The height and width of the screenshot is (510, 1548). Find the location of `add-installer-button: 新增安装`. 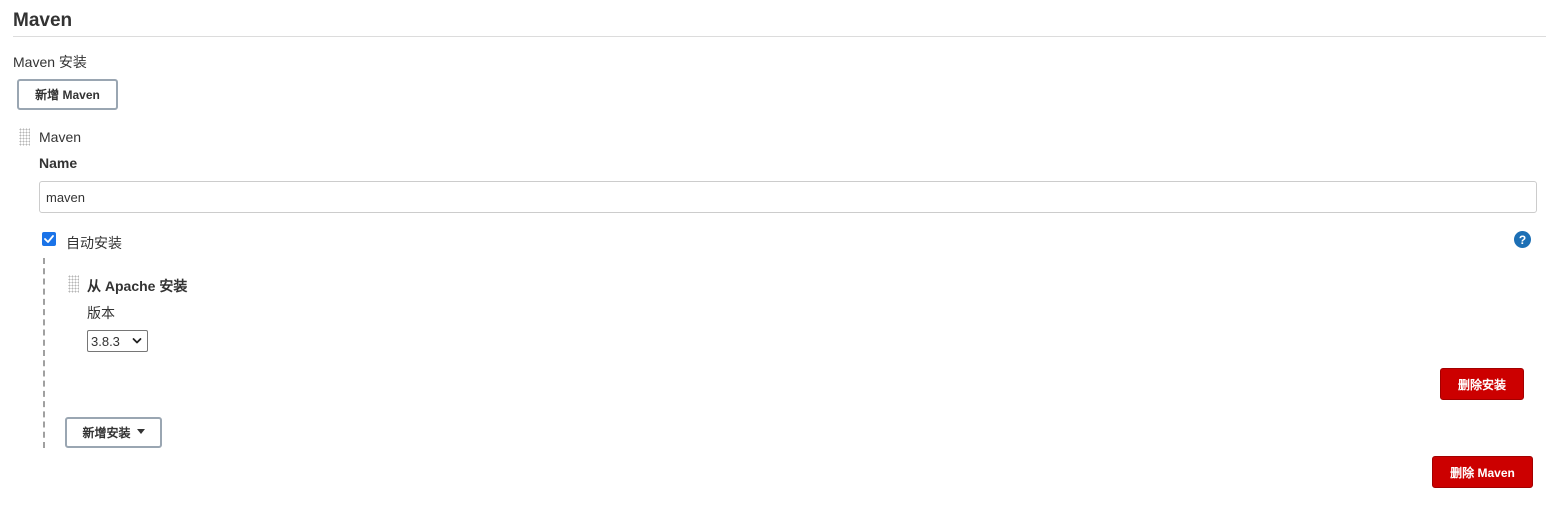

add-installer-button: 新增安装 is located at coordinates (113, 432).